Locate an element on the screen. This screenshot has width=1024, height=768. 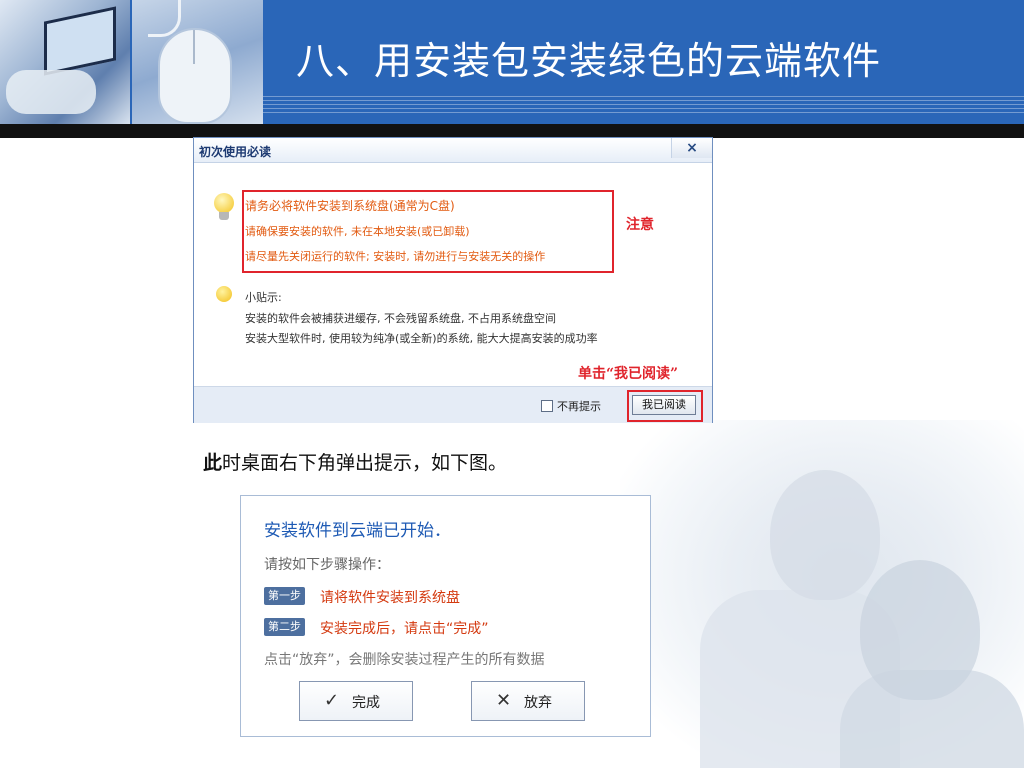
caption-bold: 此 is located at coordinates (213, 463).